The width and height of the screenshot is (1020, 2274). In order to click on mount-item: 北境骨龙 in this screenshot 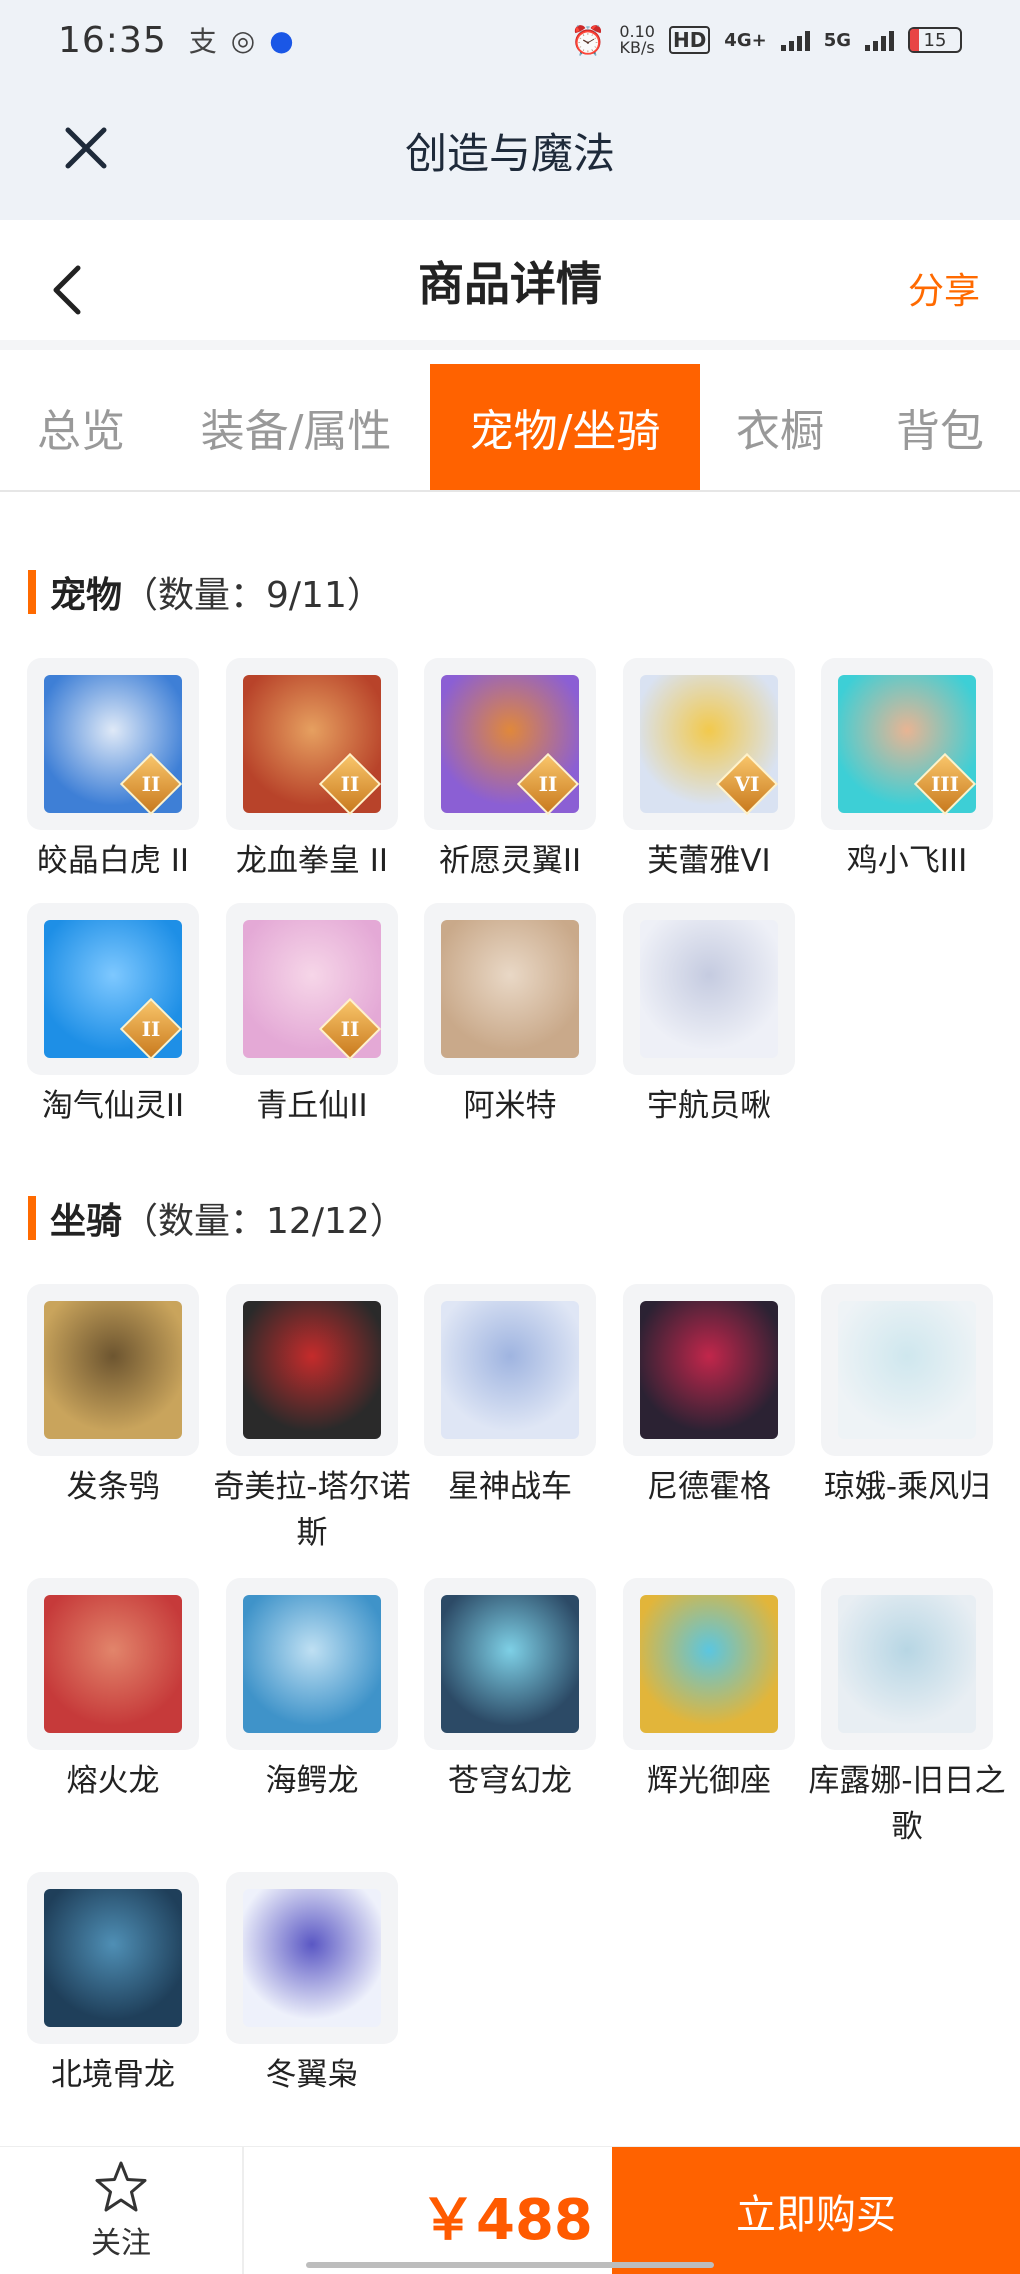, I will do `click(113, 1985)`.